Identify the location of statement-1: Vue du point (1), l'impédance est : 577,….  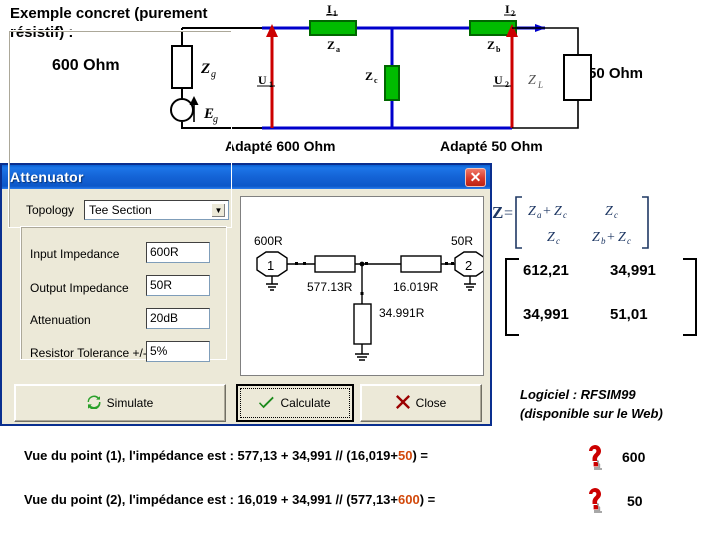
(226, 455).